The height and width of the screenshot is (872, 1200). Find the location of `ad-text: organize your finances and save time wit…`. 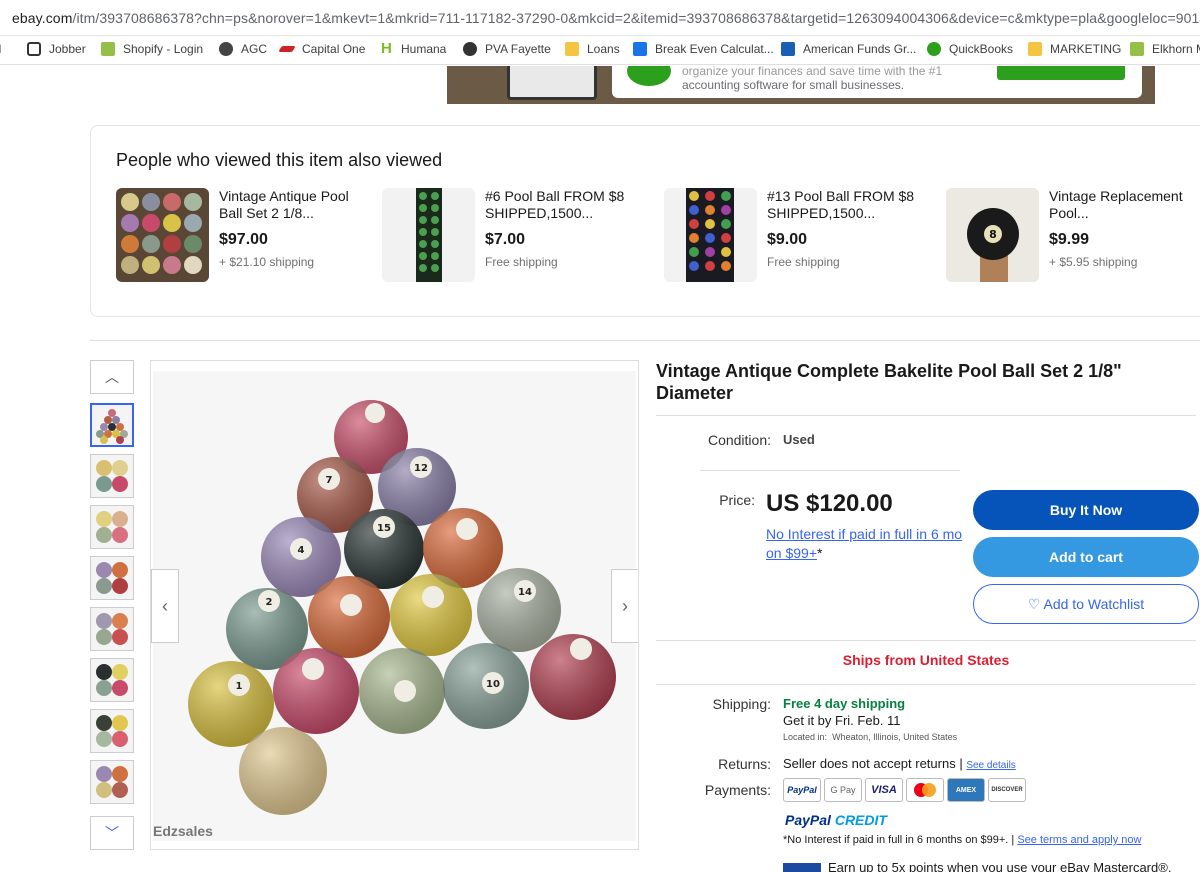

ad-text: organize your finances and save time wit… is located at coordinates (812, 79).